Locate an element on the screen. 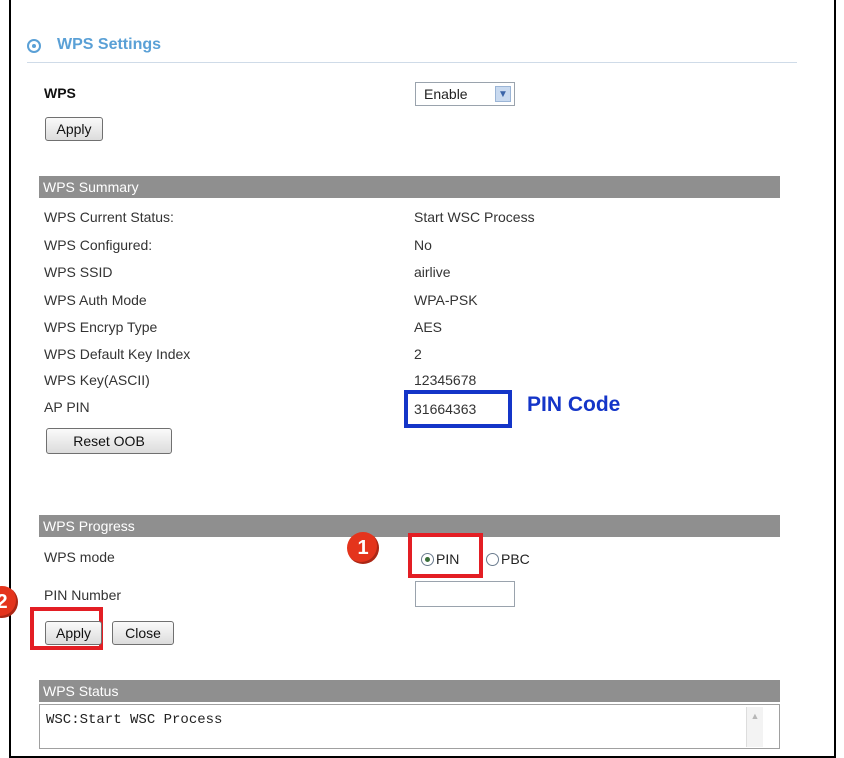 This screenshot has width=844, height=758. summary-label-auth-mode: WPS Auth Mode is located at coordinates (95, 300).